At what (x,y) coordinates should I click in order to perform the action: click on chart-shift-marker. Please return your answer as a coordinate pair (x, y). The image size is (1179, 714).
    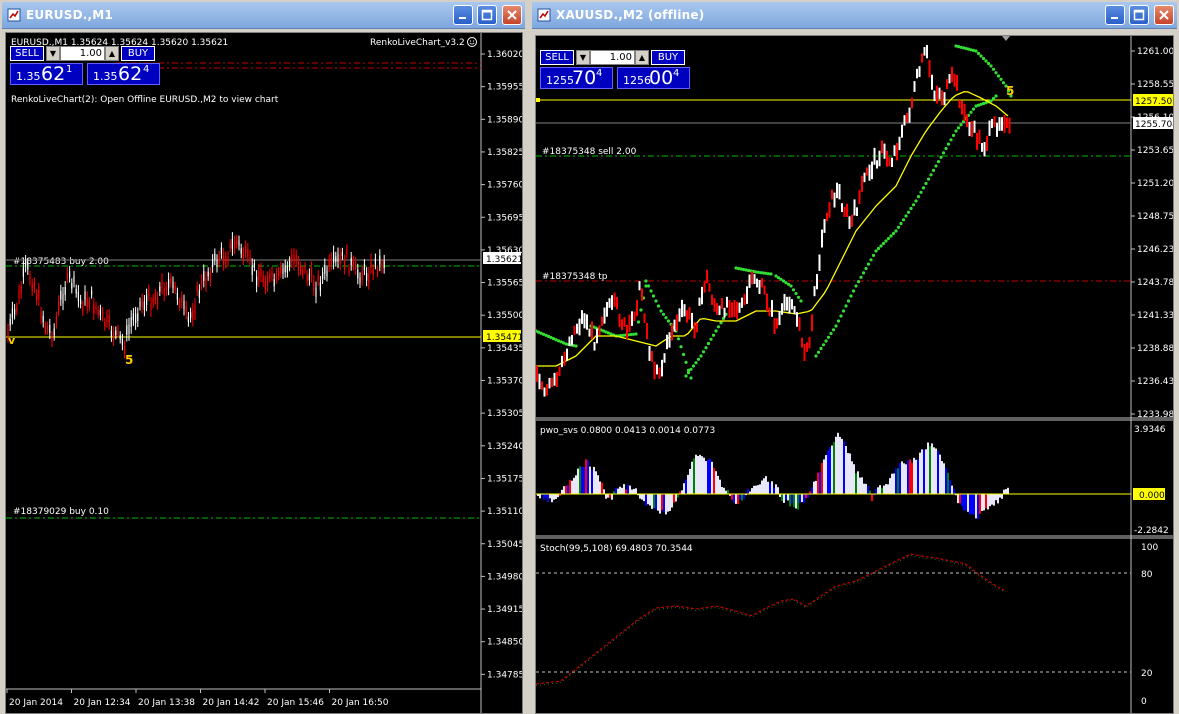
    Looking at the image, I should click on (1006, 38).